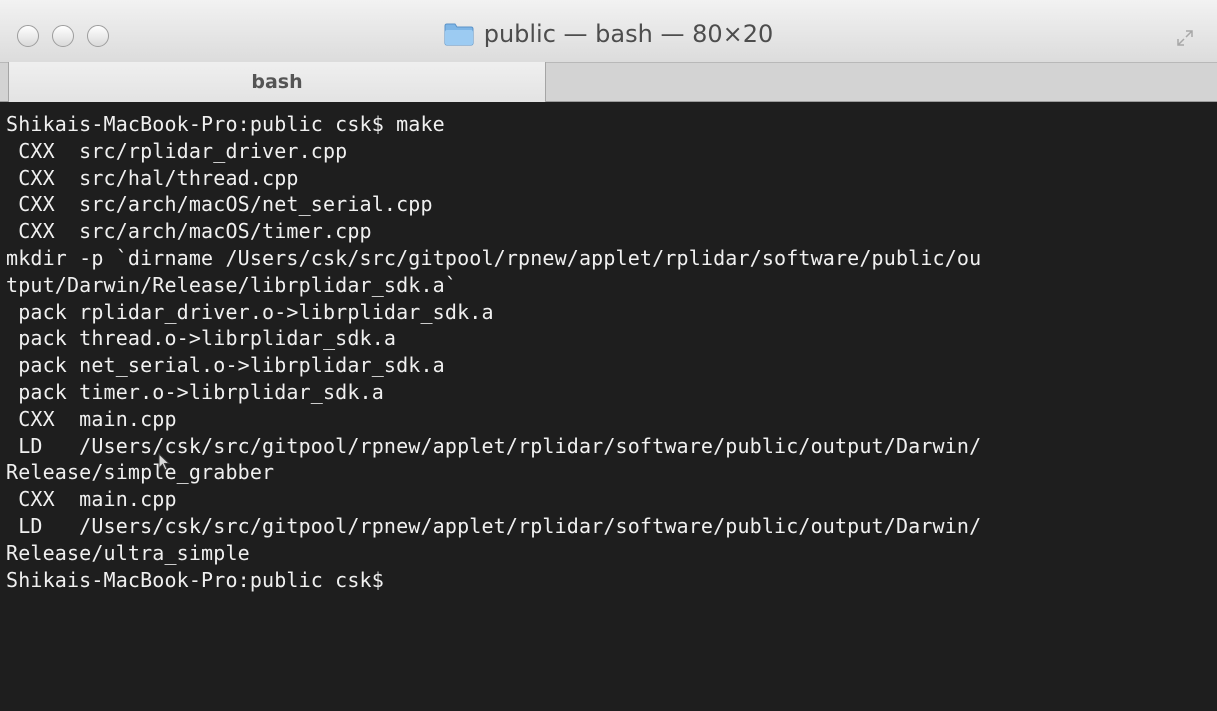  I want to click on terminal-line: pack timer.o->librplidar_sdk.a, so click(195, 391).